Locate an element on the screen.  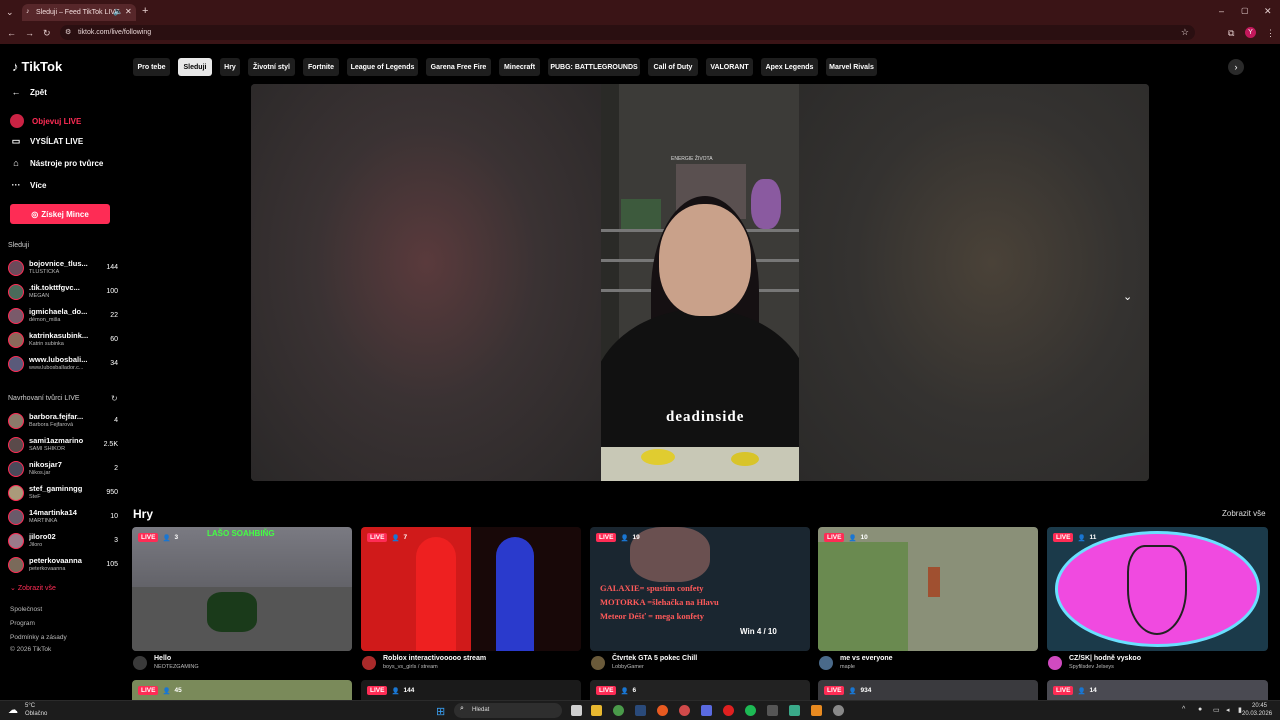
tiktok-logo: ♪ TikTok is located at coordinates (37, 66).